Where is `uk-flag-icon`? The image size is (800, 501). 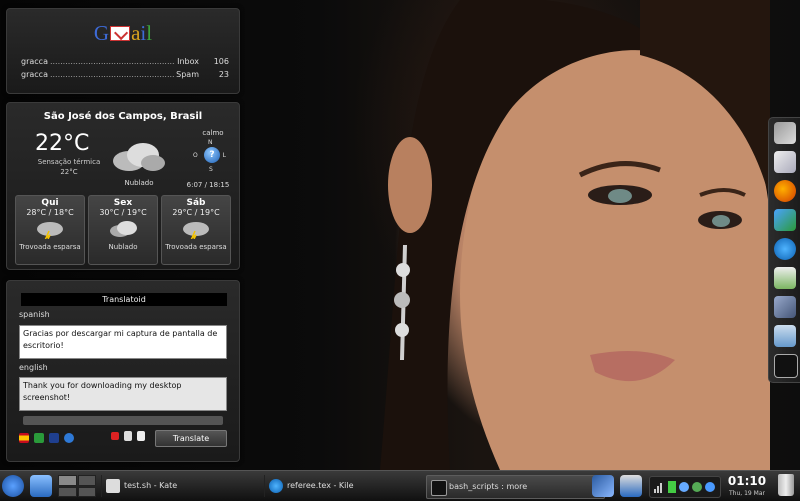
uk-flag-icon is located at coordinates (54, 438).